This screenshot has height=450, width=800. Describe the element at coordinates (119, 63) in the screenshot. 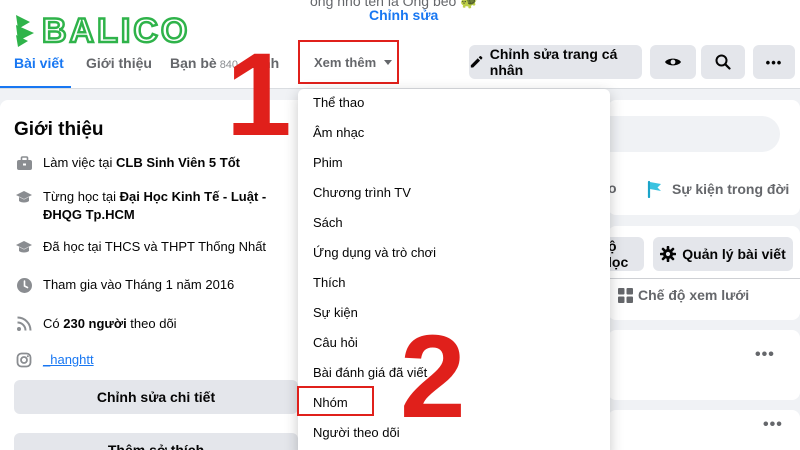

I see `tab-about: Giới thiệu` at that location.